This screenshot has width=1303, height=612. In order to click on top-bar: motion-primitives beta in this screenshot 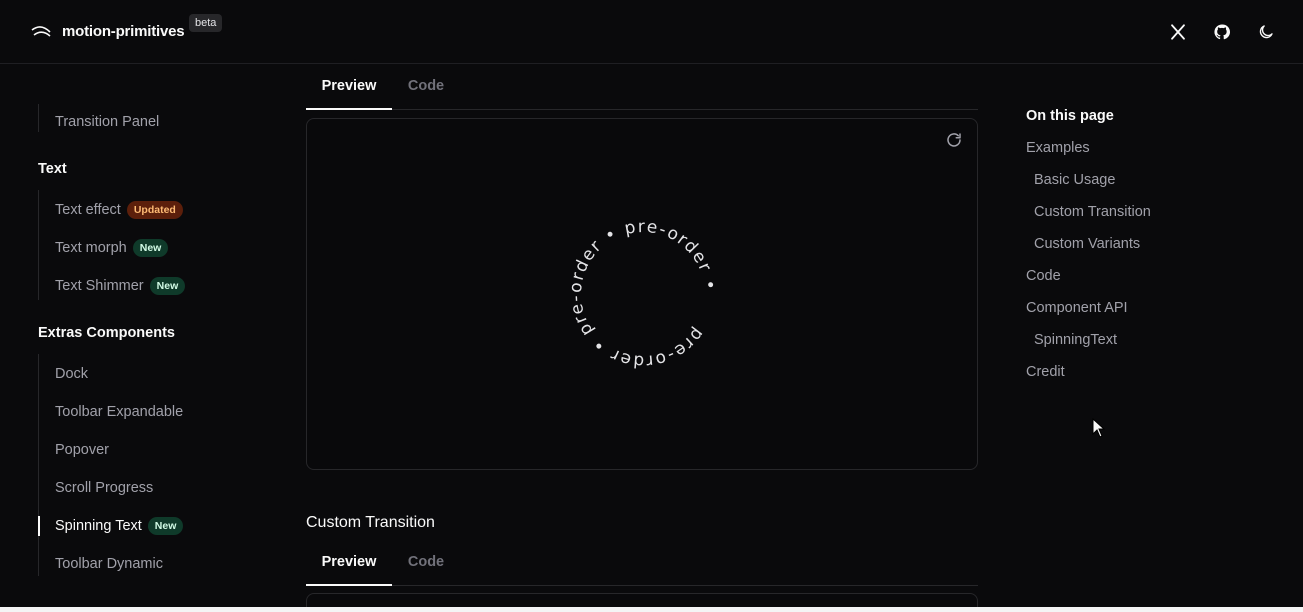, I will do `click(651, 32)`.